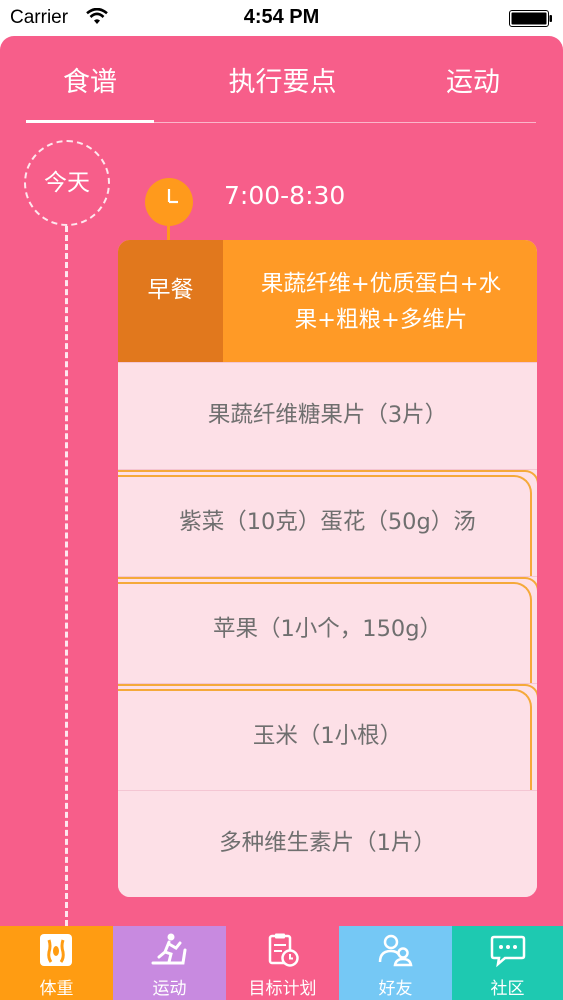  Describe the element at coordinates (381, 302) in the screenshot. I see `meal-summary: 果蔬纤维+优质蛋白+水 果+粗粮+多维片` at that location.